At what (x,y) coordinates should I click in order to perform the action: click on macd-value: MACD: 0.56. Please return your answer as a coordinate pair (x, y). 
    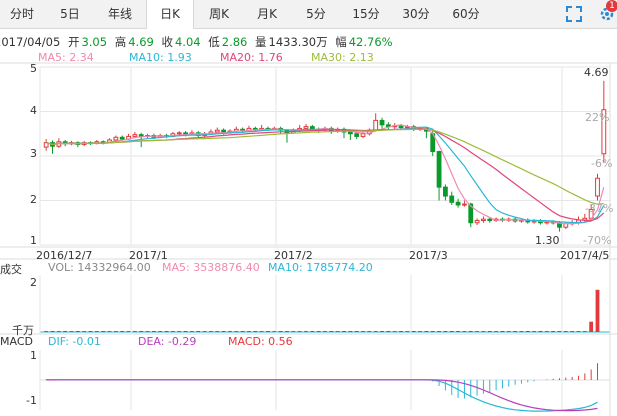
    Looking at the image, I should click on (260, 341).